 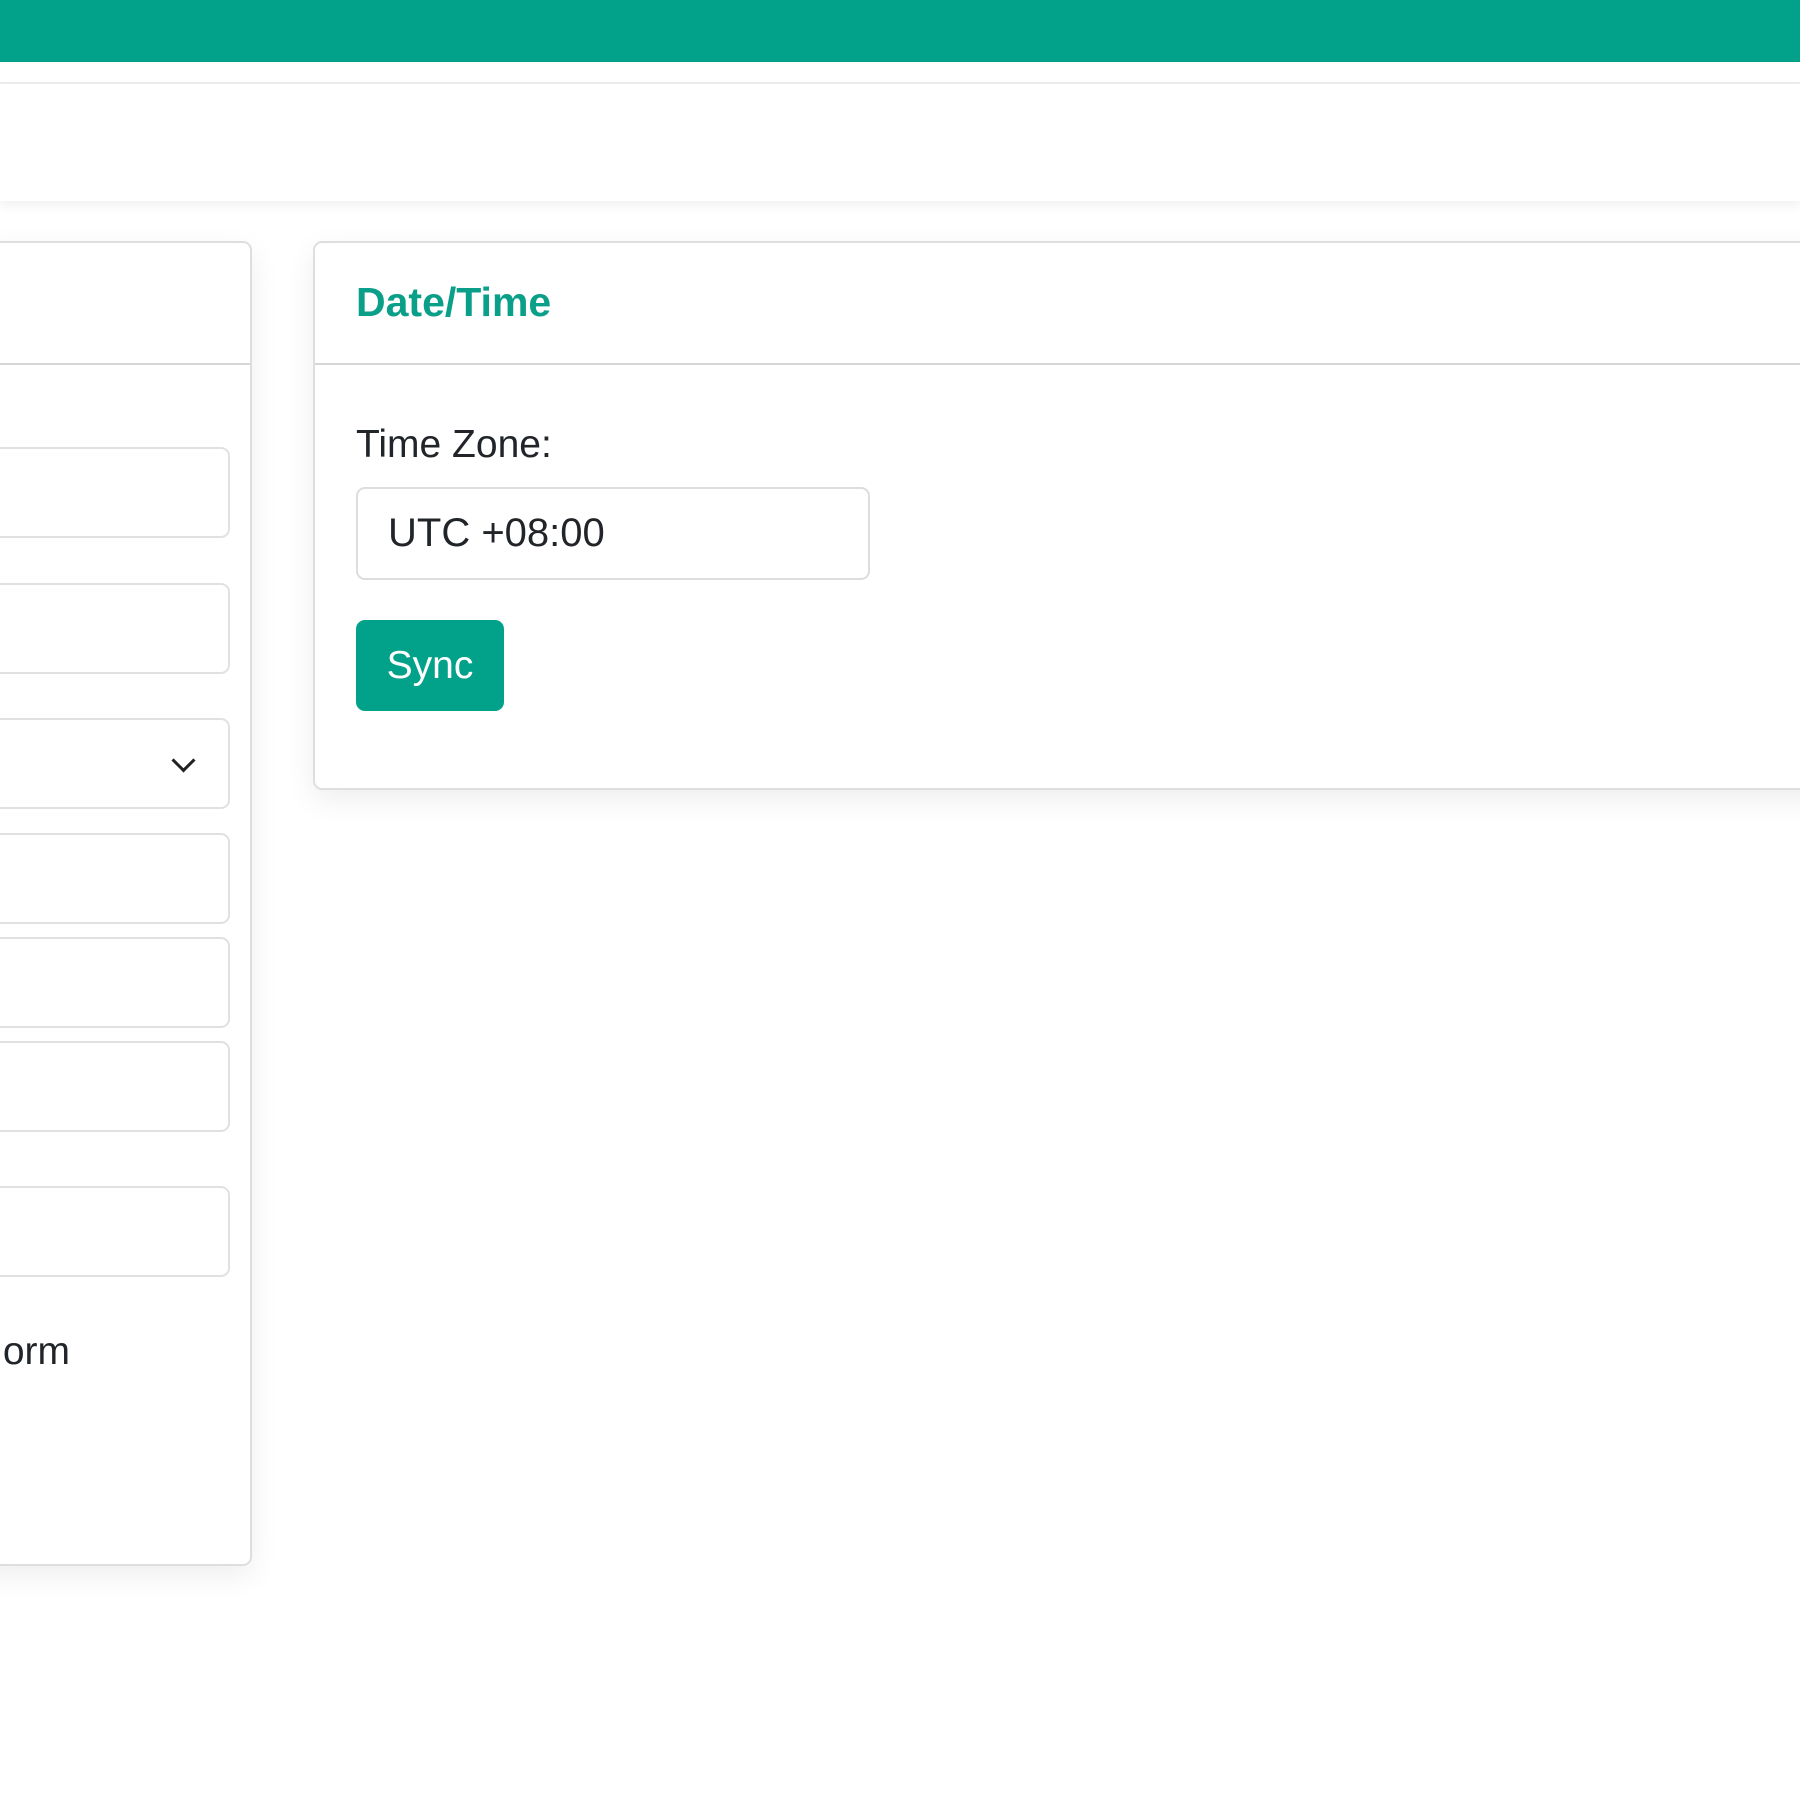 I want to click on timezone-label: Time Zone:, so click(x=454, y=444).